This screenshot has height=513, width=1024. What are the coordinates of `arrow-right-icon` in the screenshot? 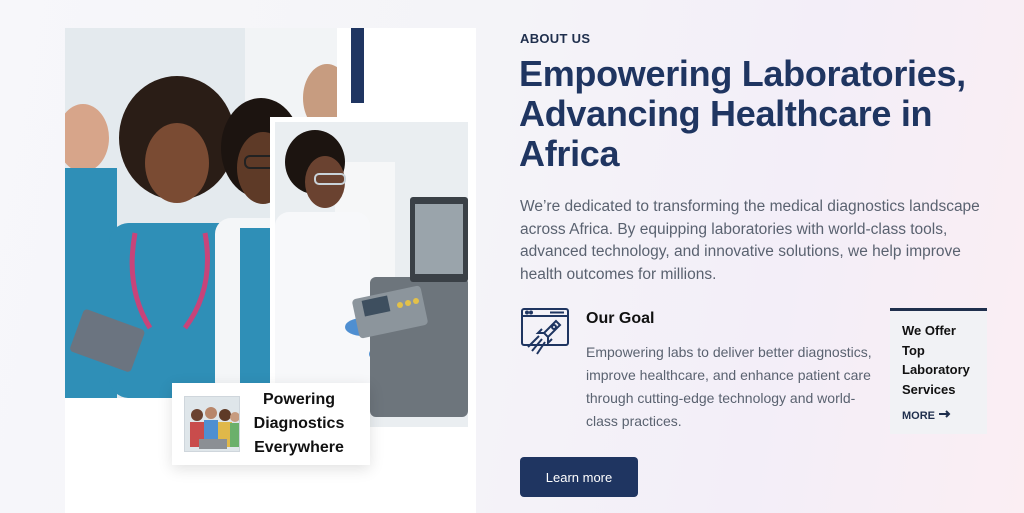 It's located at (945, 415).